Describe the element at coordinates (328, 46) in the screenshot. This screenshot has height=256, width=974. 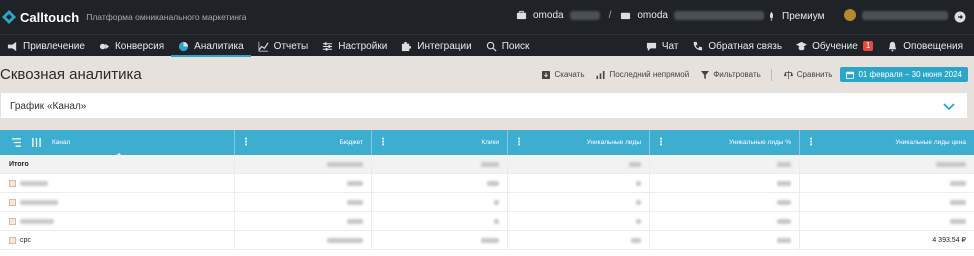
I see `sliders-icon` at that location.